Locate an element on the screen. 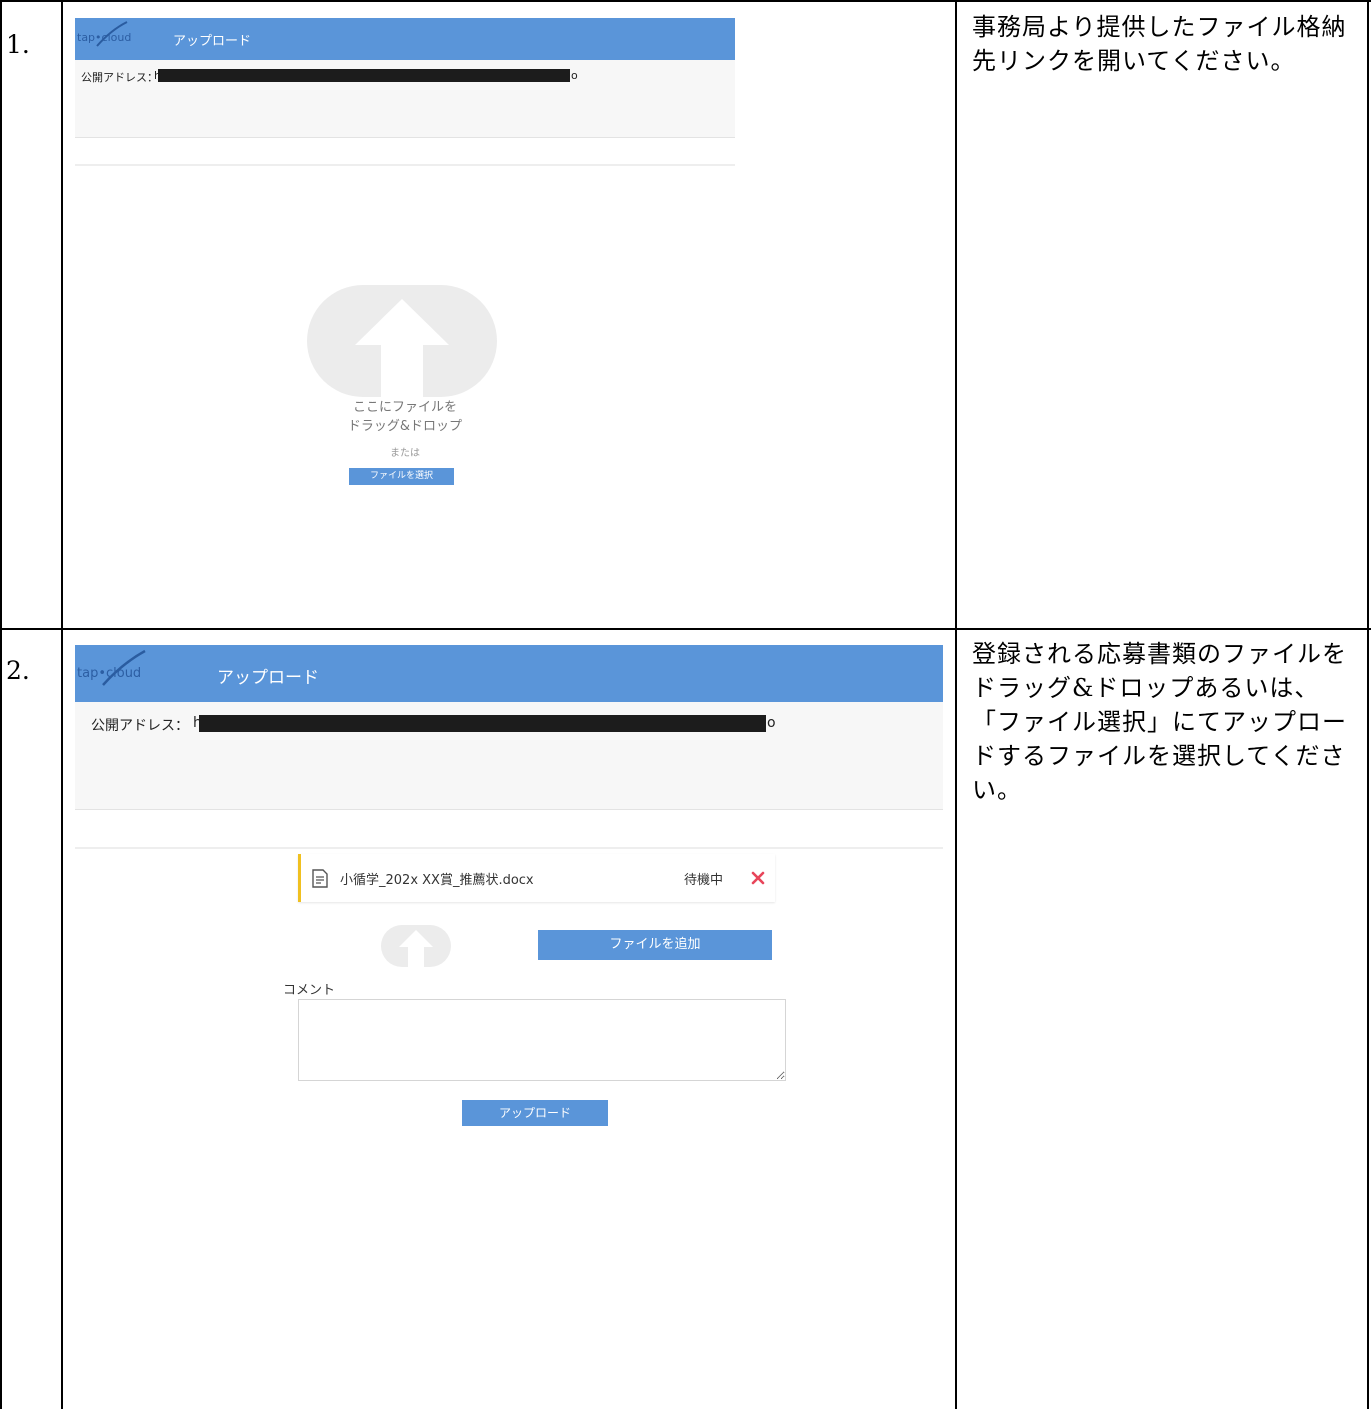  or-text: または is located at coordinates (405, 453).